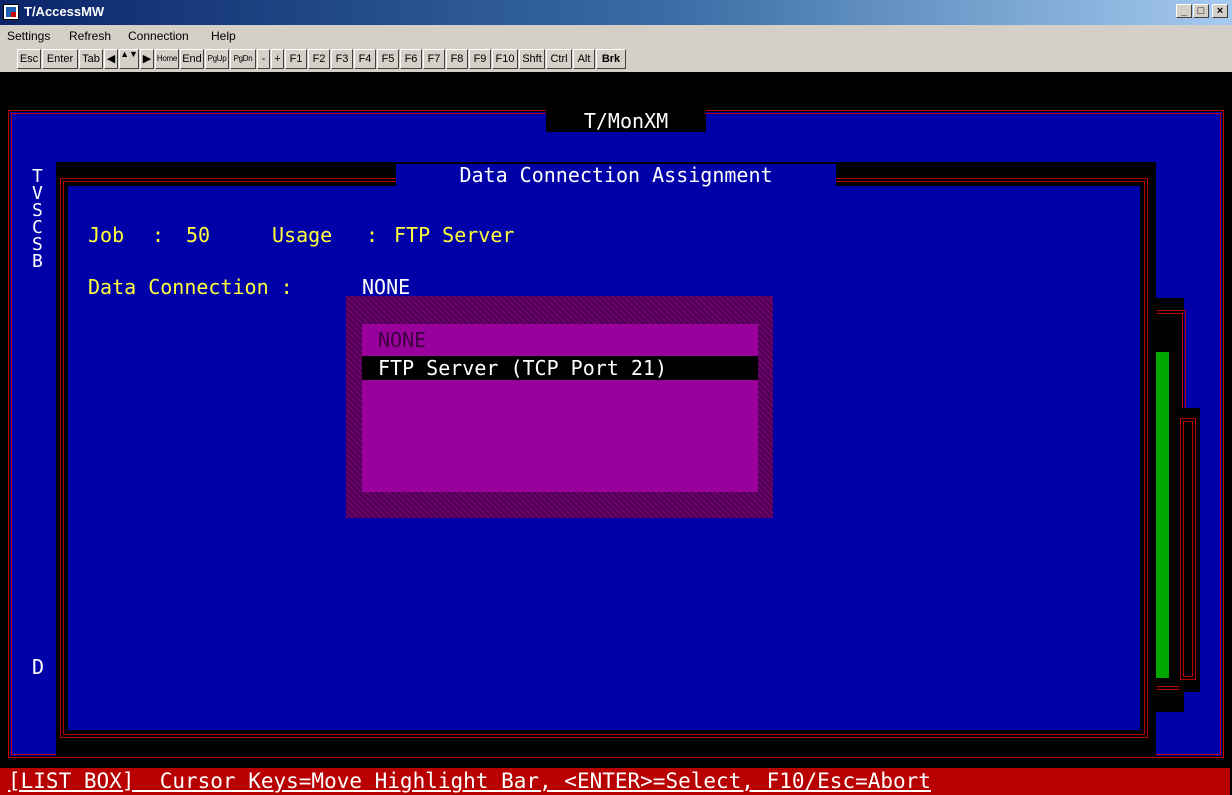 The image size is (1232, 795). What do you see at coordinates (37, 261) in the screenshot?
I see `side-letter: B` at bounding box center [37, 261].